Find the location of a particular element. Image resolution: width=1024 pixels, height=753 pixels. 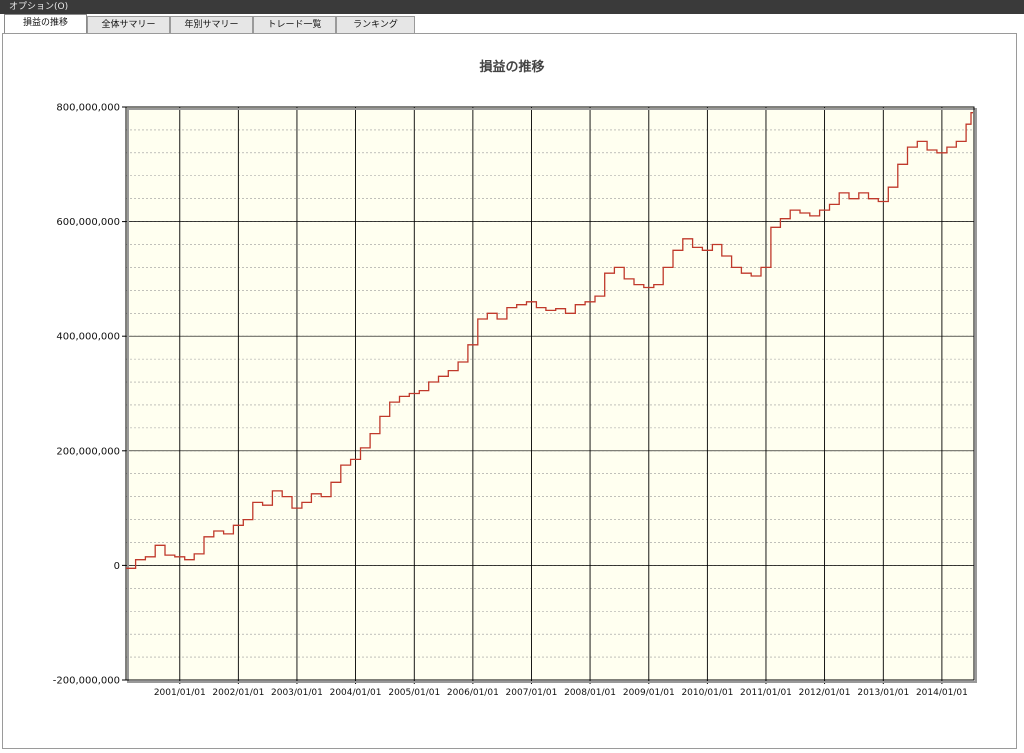

y-tick-label: 600,000,000 is located at coordinates (88, 222).